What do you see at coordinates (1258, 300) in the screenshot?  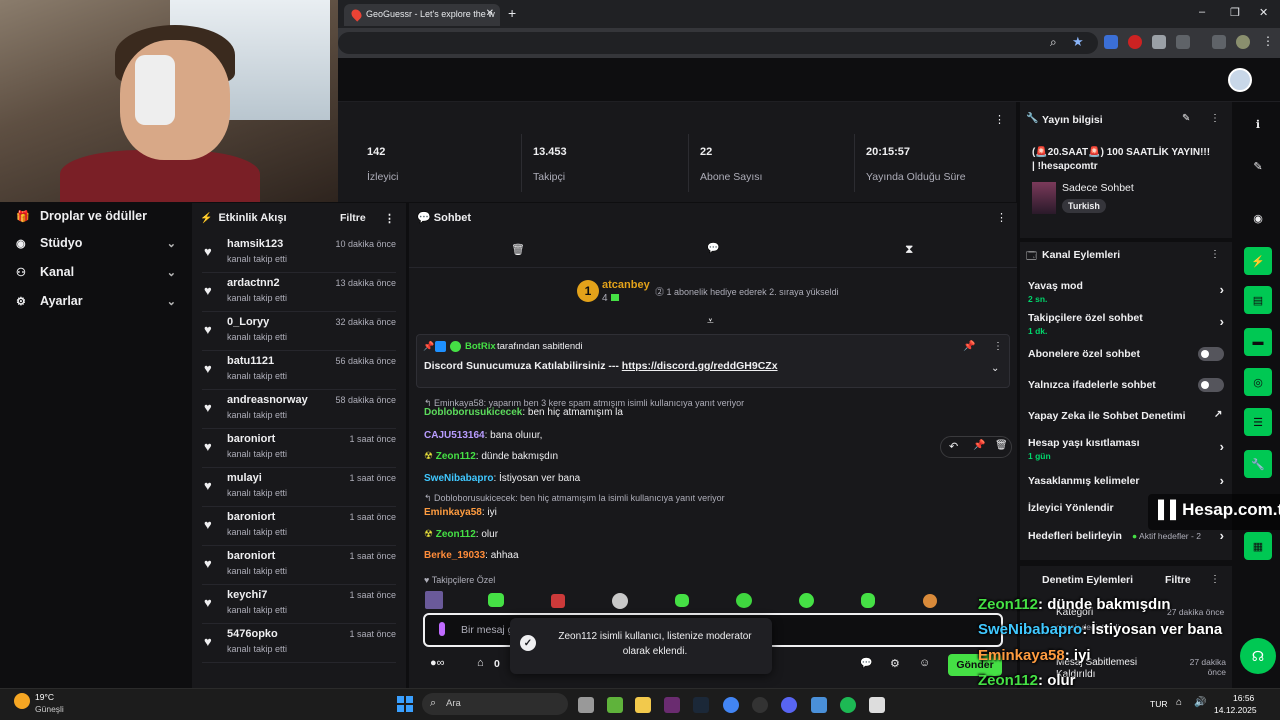 I see `document-icon: ▤` at bounding box center [1258, 300].